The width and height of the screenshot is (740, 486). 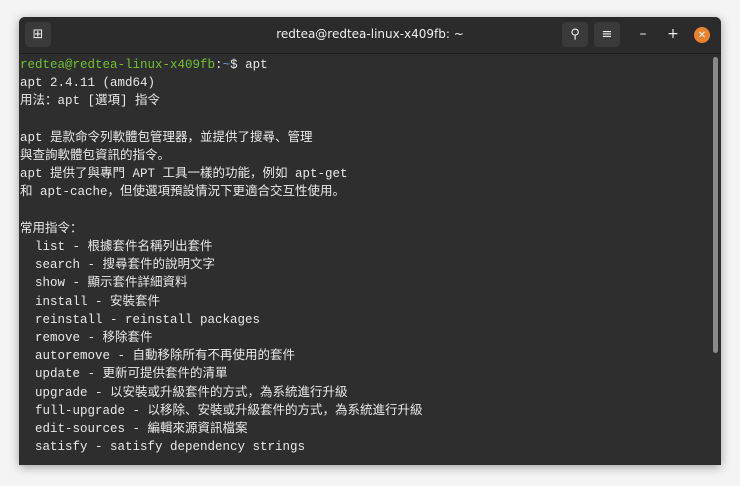 What do you see at coordinates (163, 447) in the screenshot?
I see `output-line: satisfy - satisfy dependency strings` at bounding box center [163, 447].